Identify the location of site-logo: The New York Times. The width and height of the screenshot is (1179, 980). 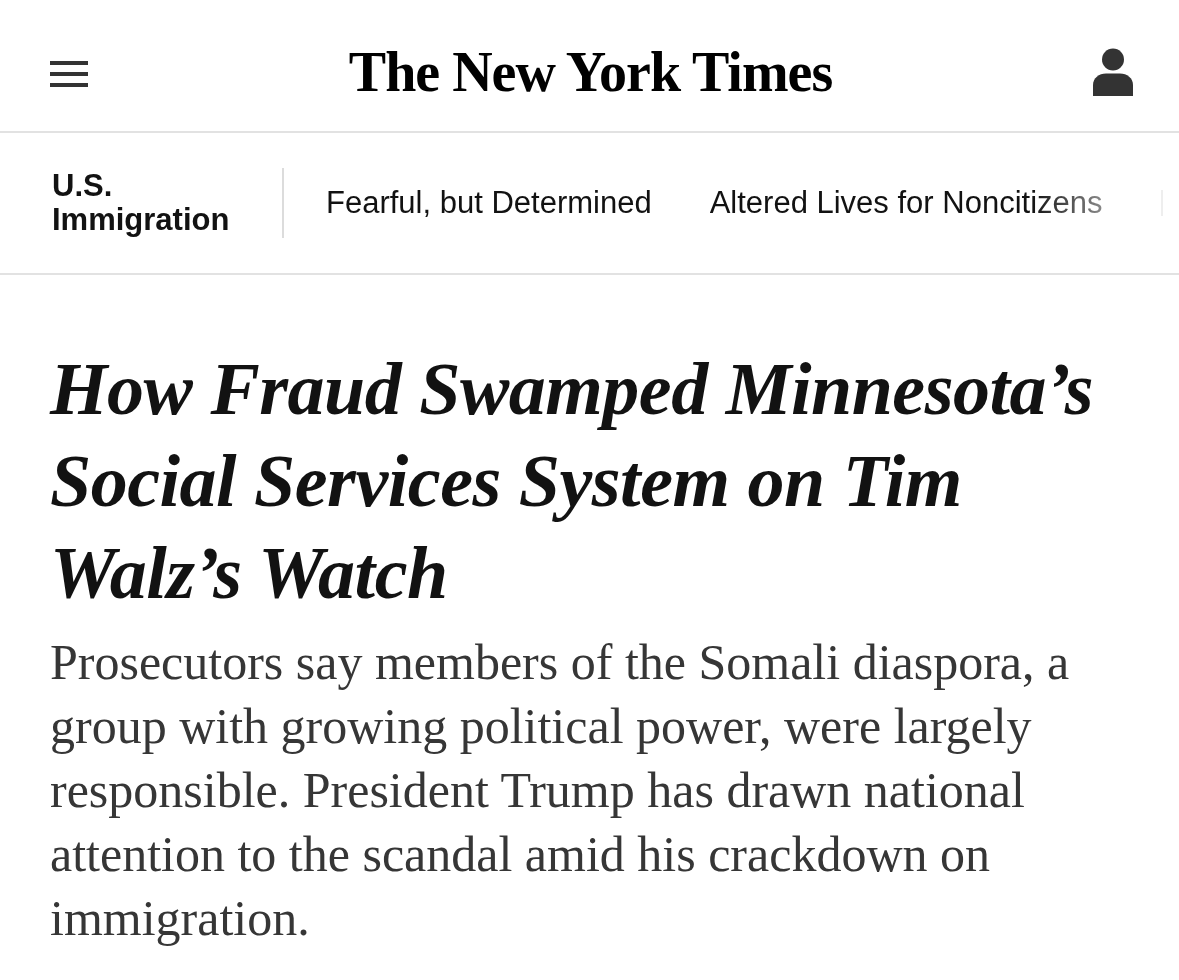
(590, 71).